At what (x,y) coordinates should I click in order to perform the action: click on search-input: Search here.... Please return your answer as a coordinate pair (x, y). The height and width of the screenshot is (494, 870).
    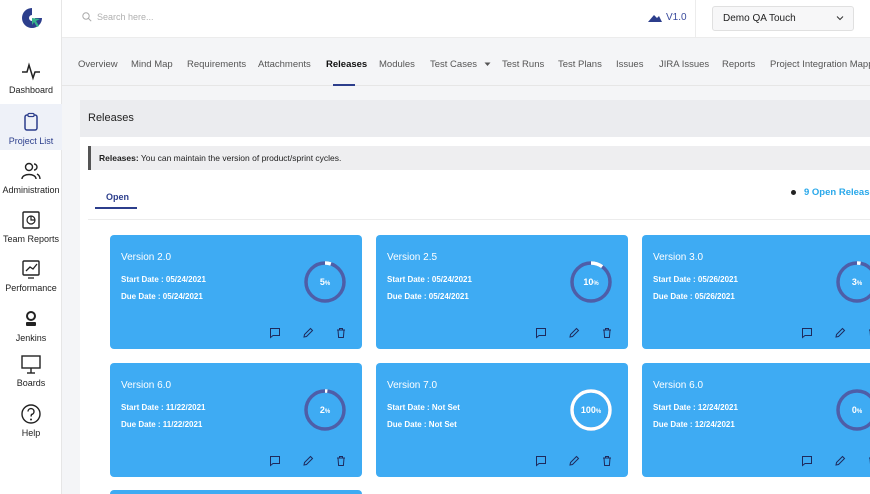
    Looking at the image, I should click on (118, 17).